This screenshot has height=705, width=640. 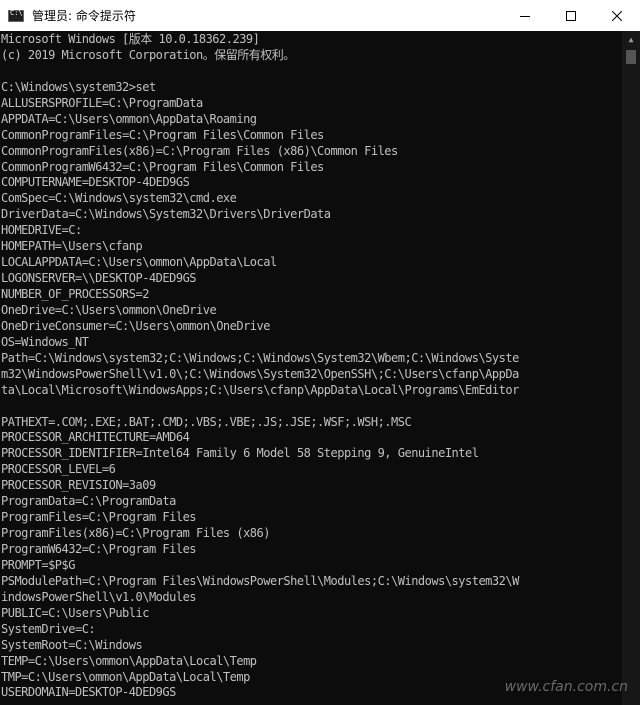 I want to click on maximize-button, so click(x=571, y=15).